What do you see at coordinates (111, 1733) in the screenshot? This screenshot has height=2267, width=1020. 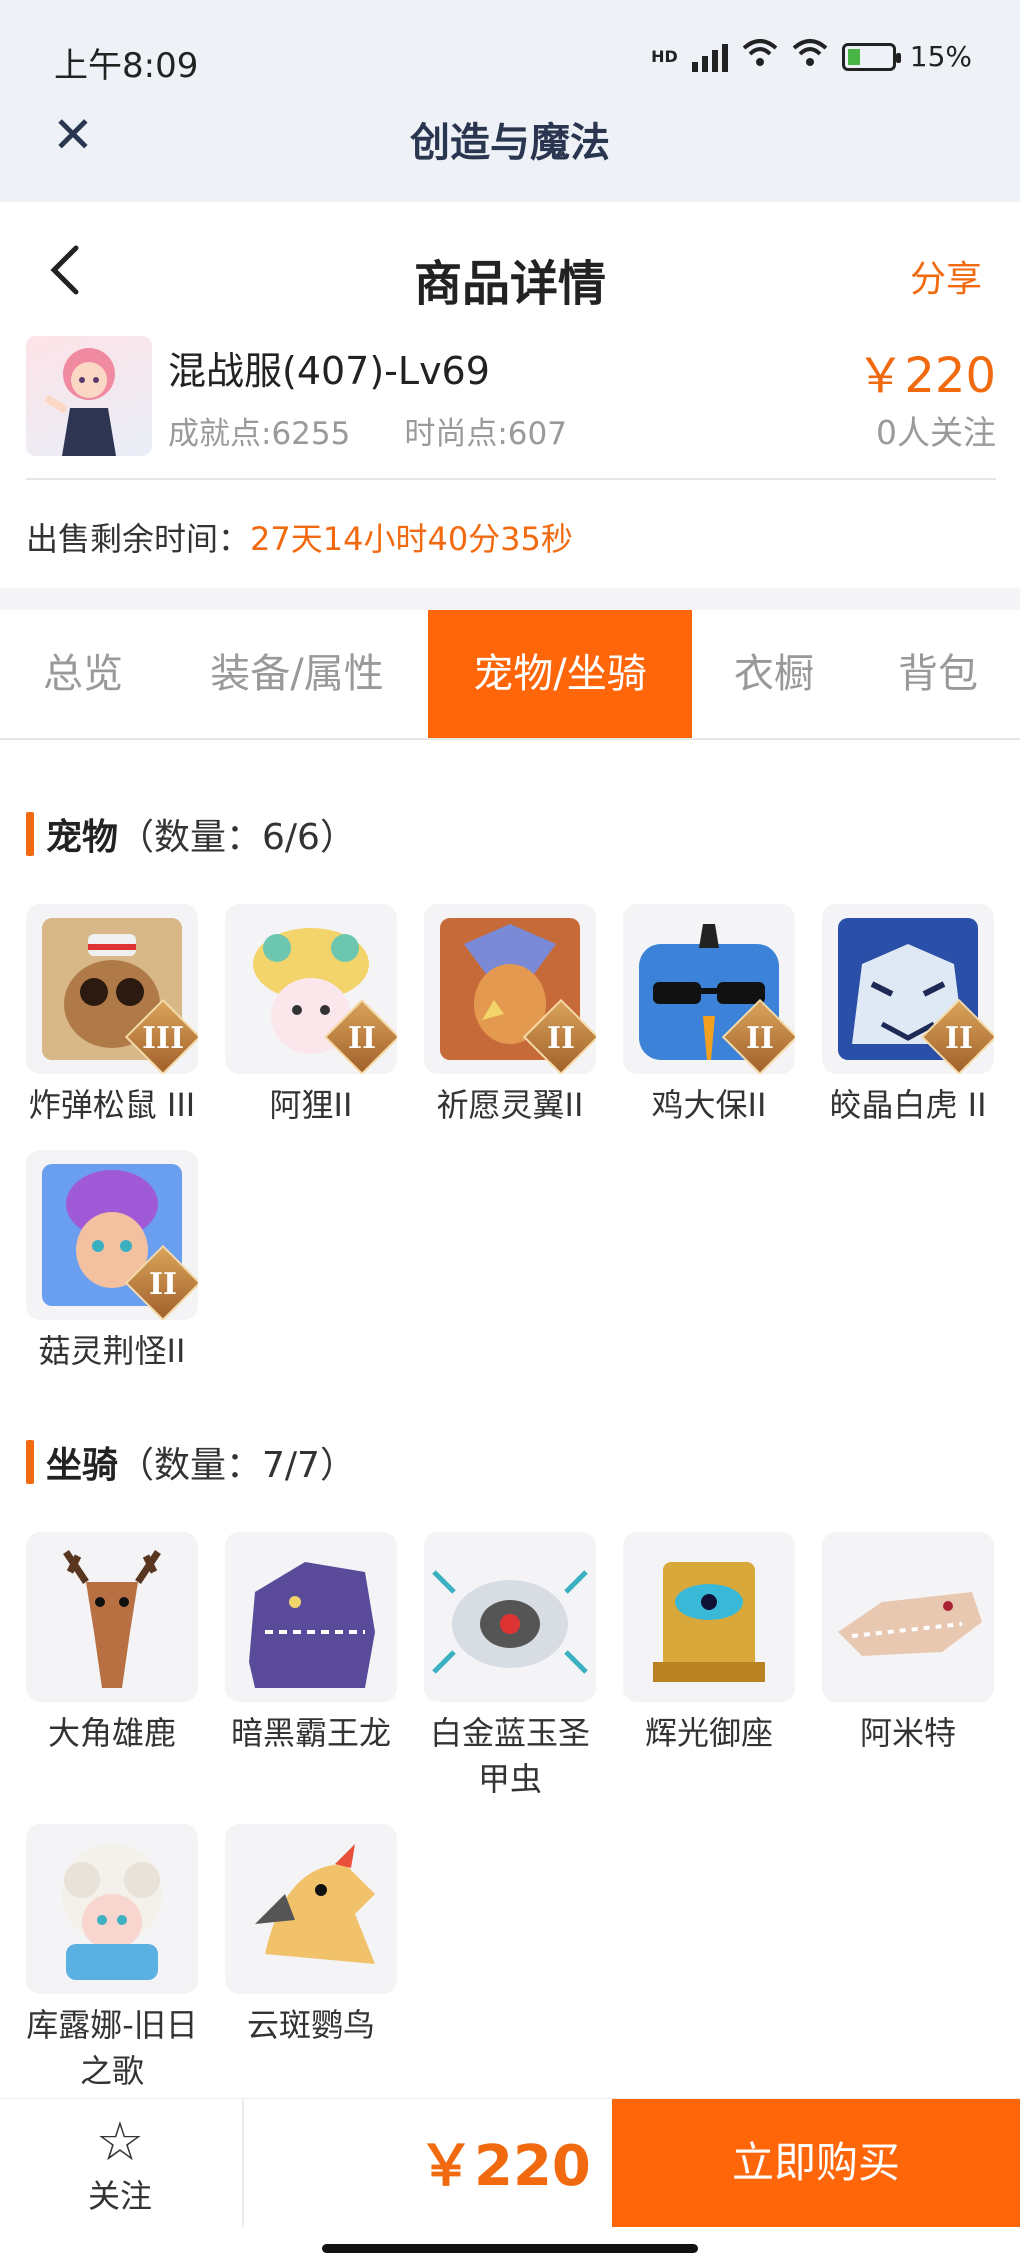 I see `mount-name: 大角雄鹿` at bounding box center [111, 1733].